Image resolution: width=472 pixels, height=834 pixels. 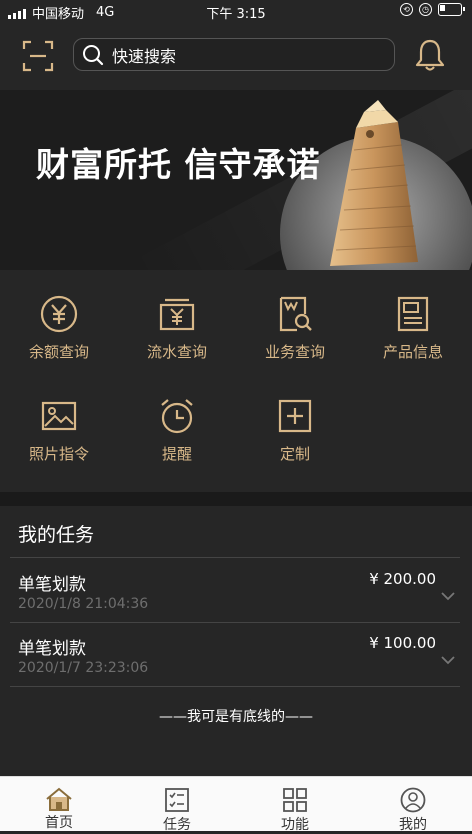 What do you see at coordinates (176, 352) in the screenshot?
I see `feature-label: 流水查询` at bounding box center [176, 352].